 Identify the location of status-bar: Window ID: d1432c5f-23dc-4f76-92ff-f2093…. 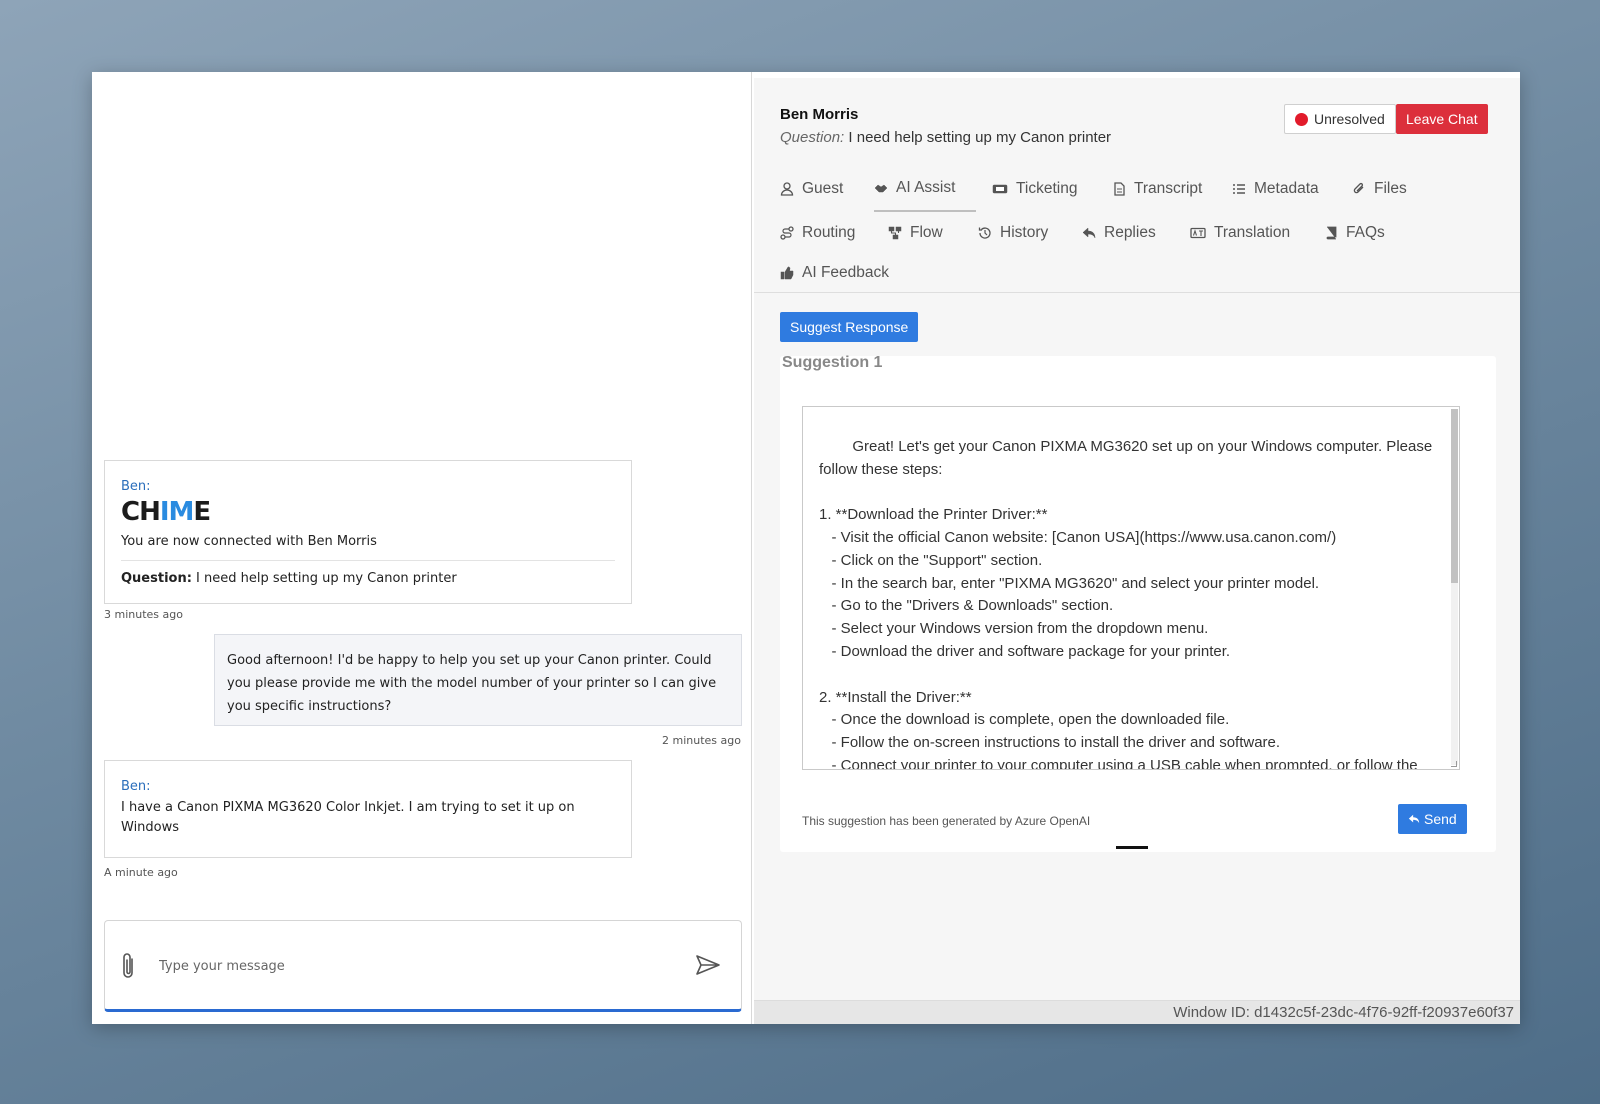
(1137, 1012).